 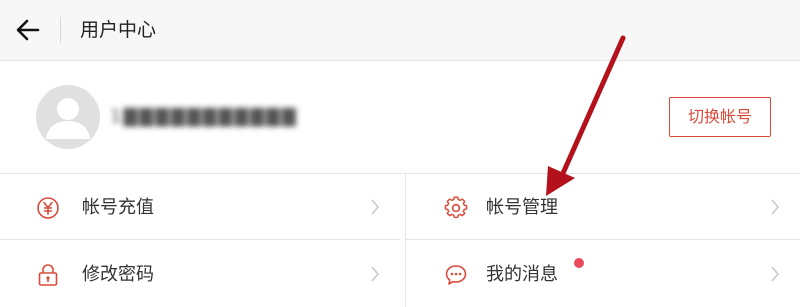 What do you see at coordinates (456, 207) in the screenshot?
I see `gear-icon` at bounding box center [456, 207].